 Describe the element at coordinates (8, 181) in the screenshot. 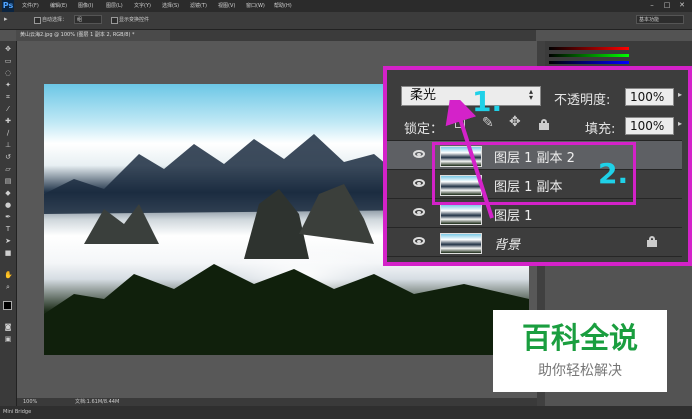

I see `gradient-icon: ▤` at that location.